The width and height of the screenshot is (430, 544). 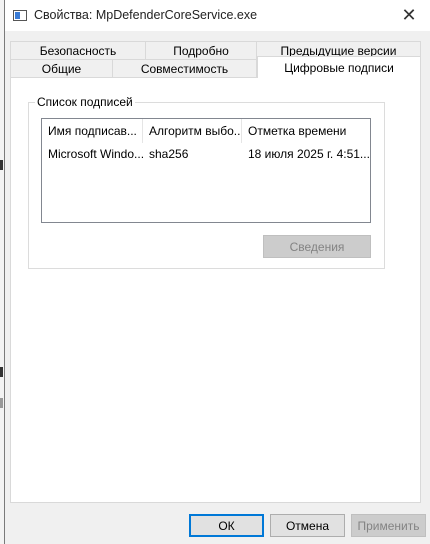 I want to click on tab-label: Безопасность, so click(x=78, y=51).